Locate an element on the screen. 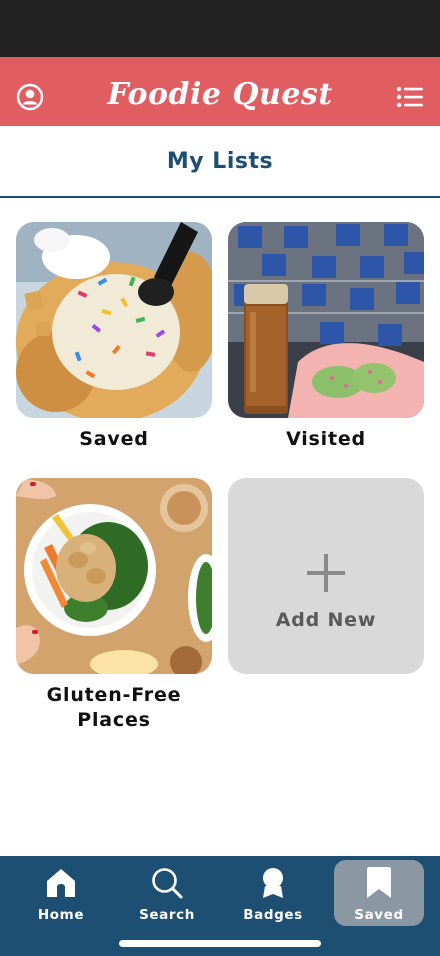 Image resolution: width=440 pixels, height=956 pixels. nav-label: Badges is located at coordinates (273, 915).